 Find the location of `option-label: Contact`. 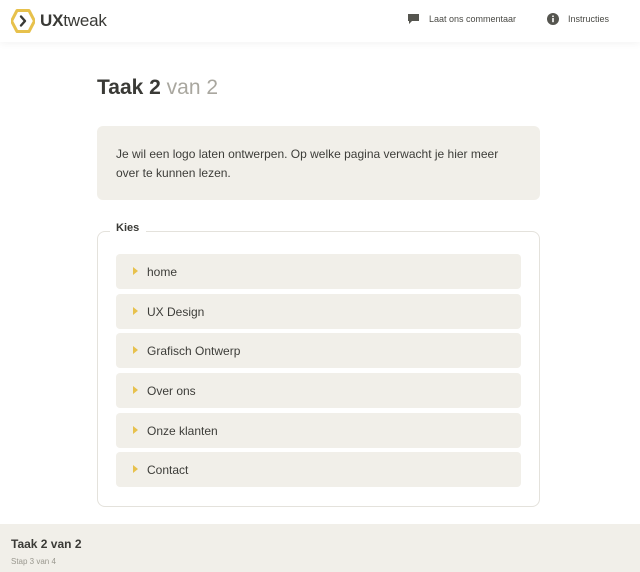

option-label: Contact is located at coordinates (168, 470).